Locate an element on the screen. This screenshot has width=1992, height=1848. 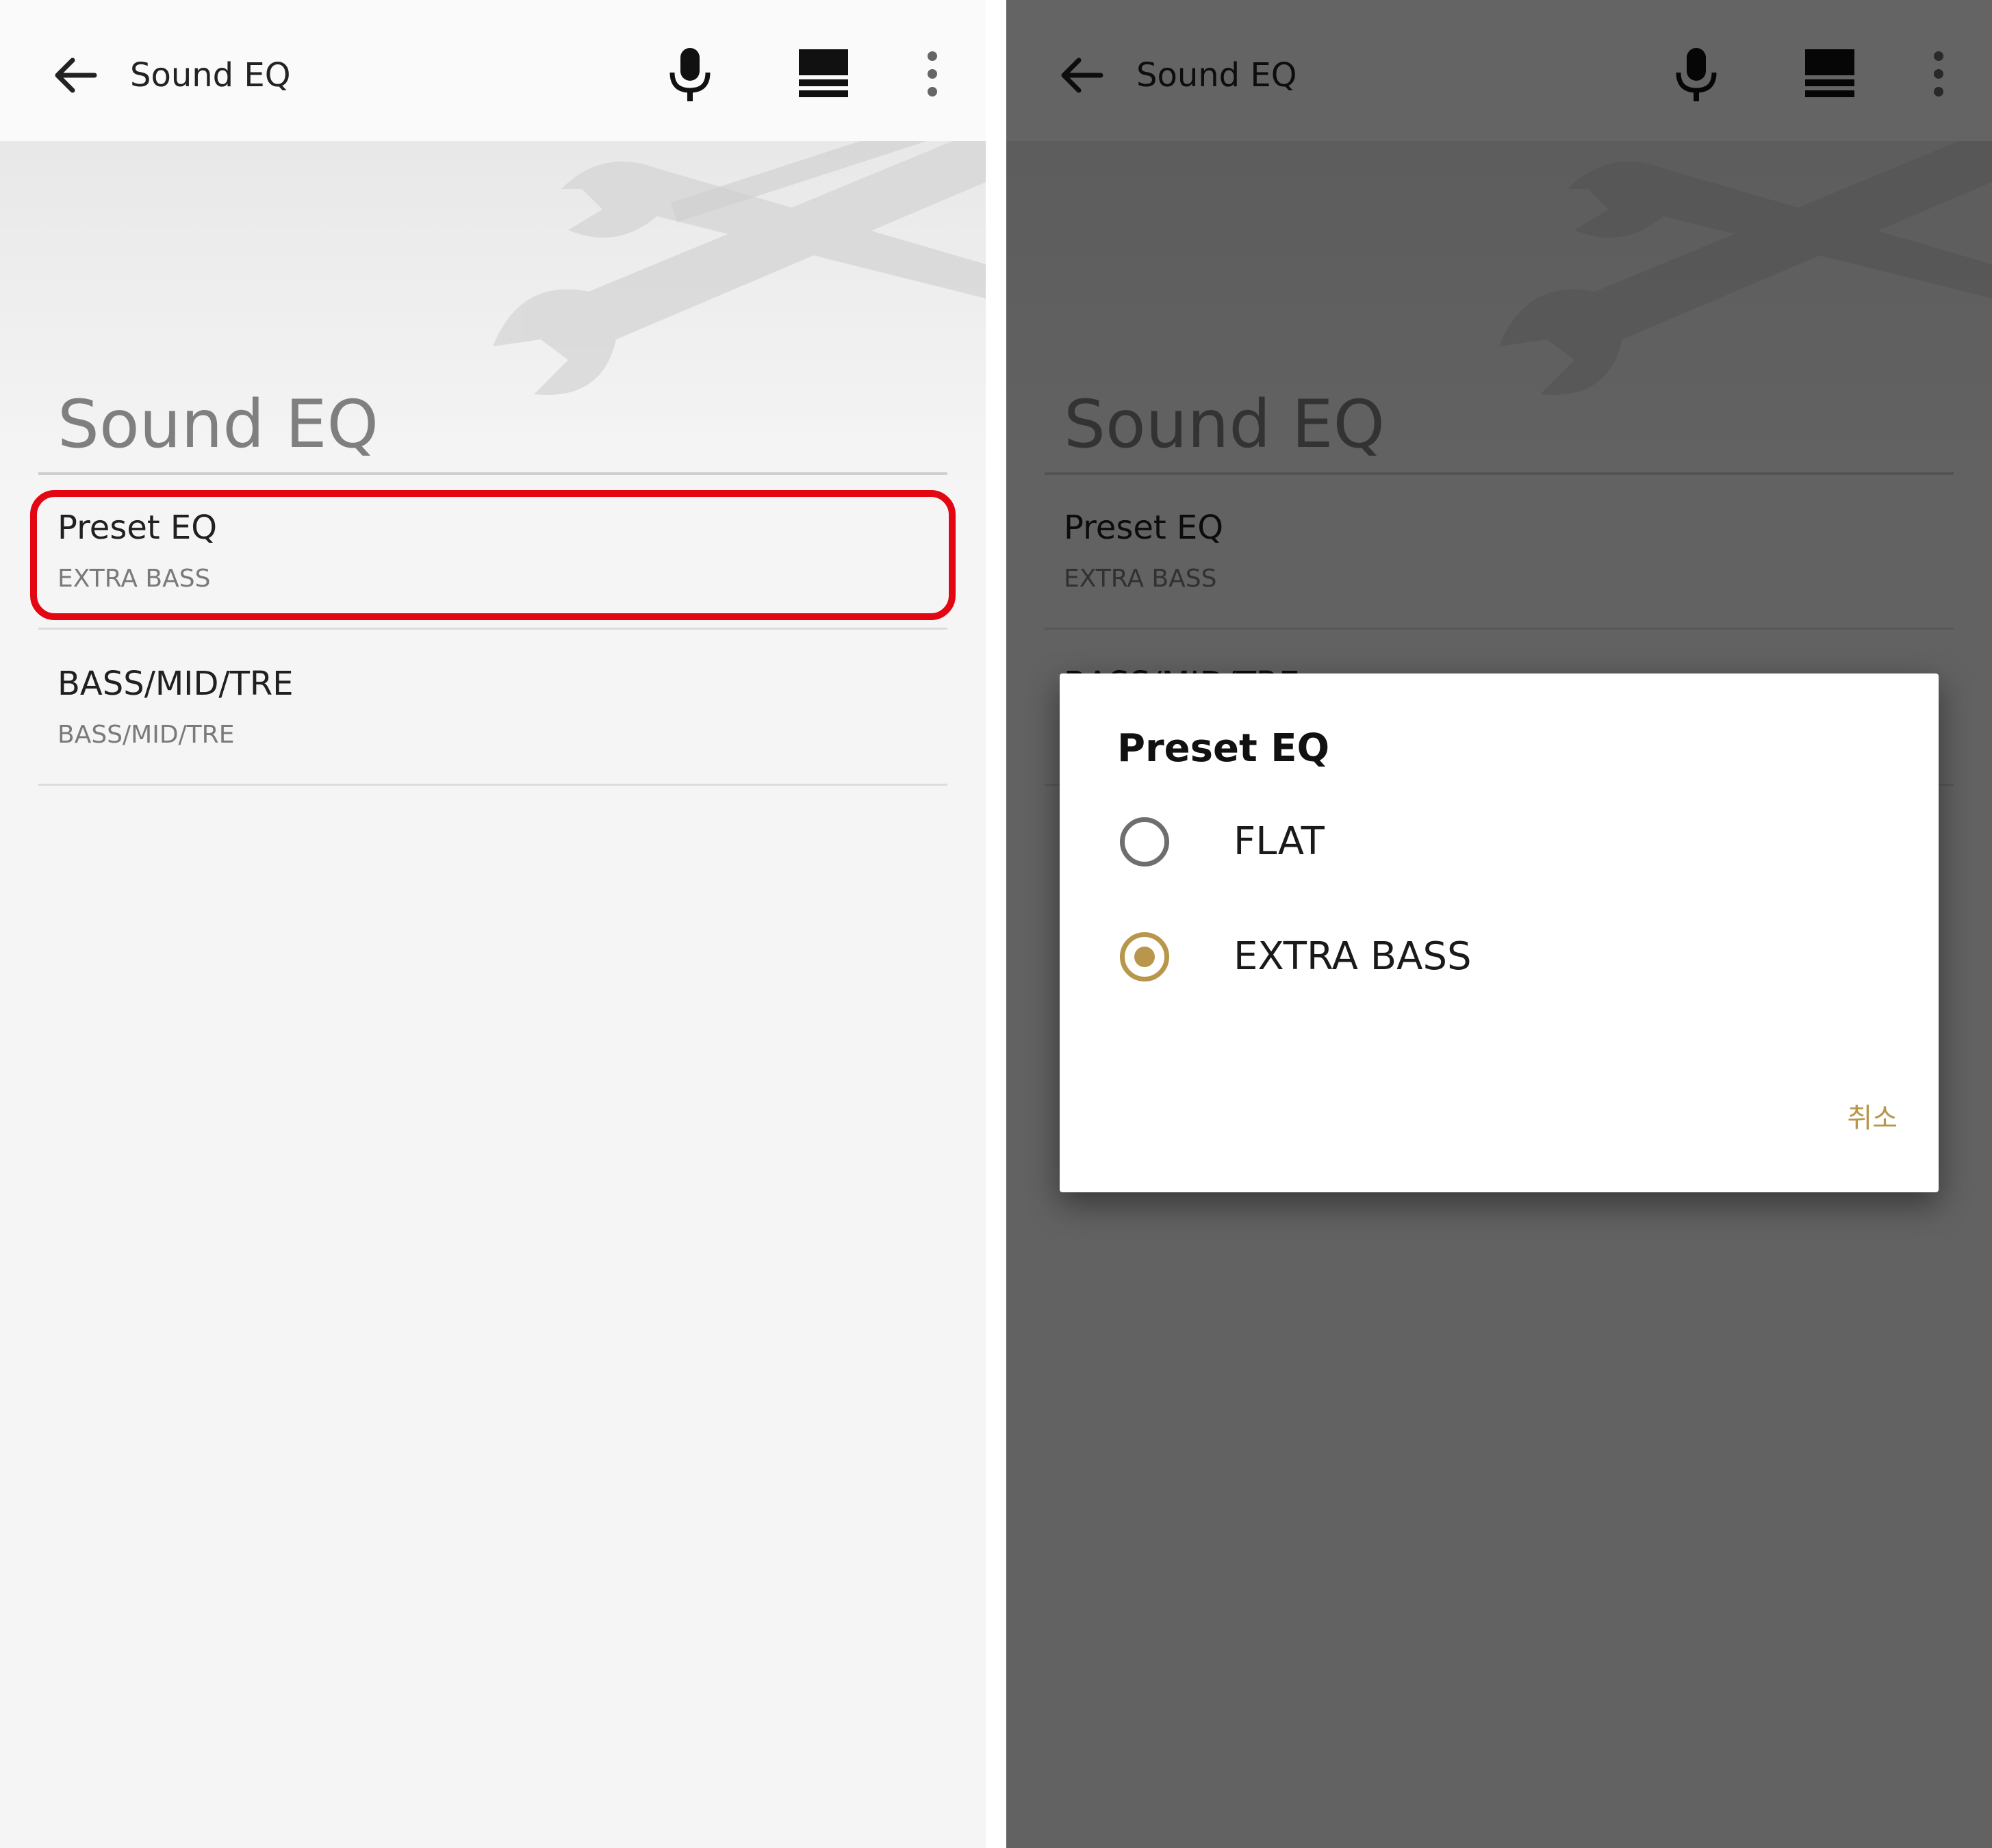
microphone-icon is located at coordinates (690, 74).